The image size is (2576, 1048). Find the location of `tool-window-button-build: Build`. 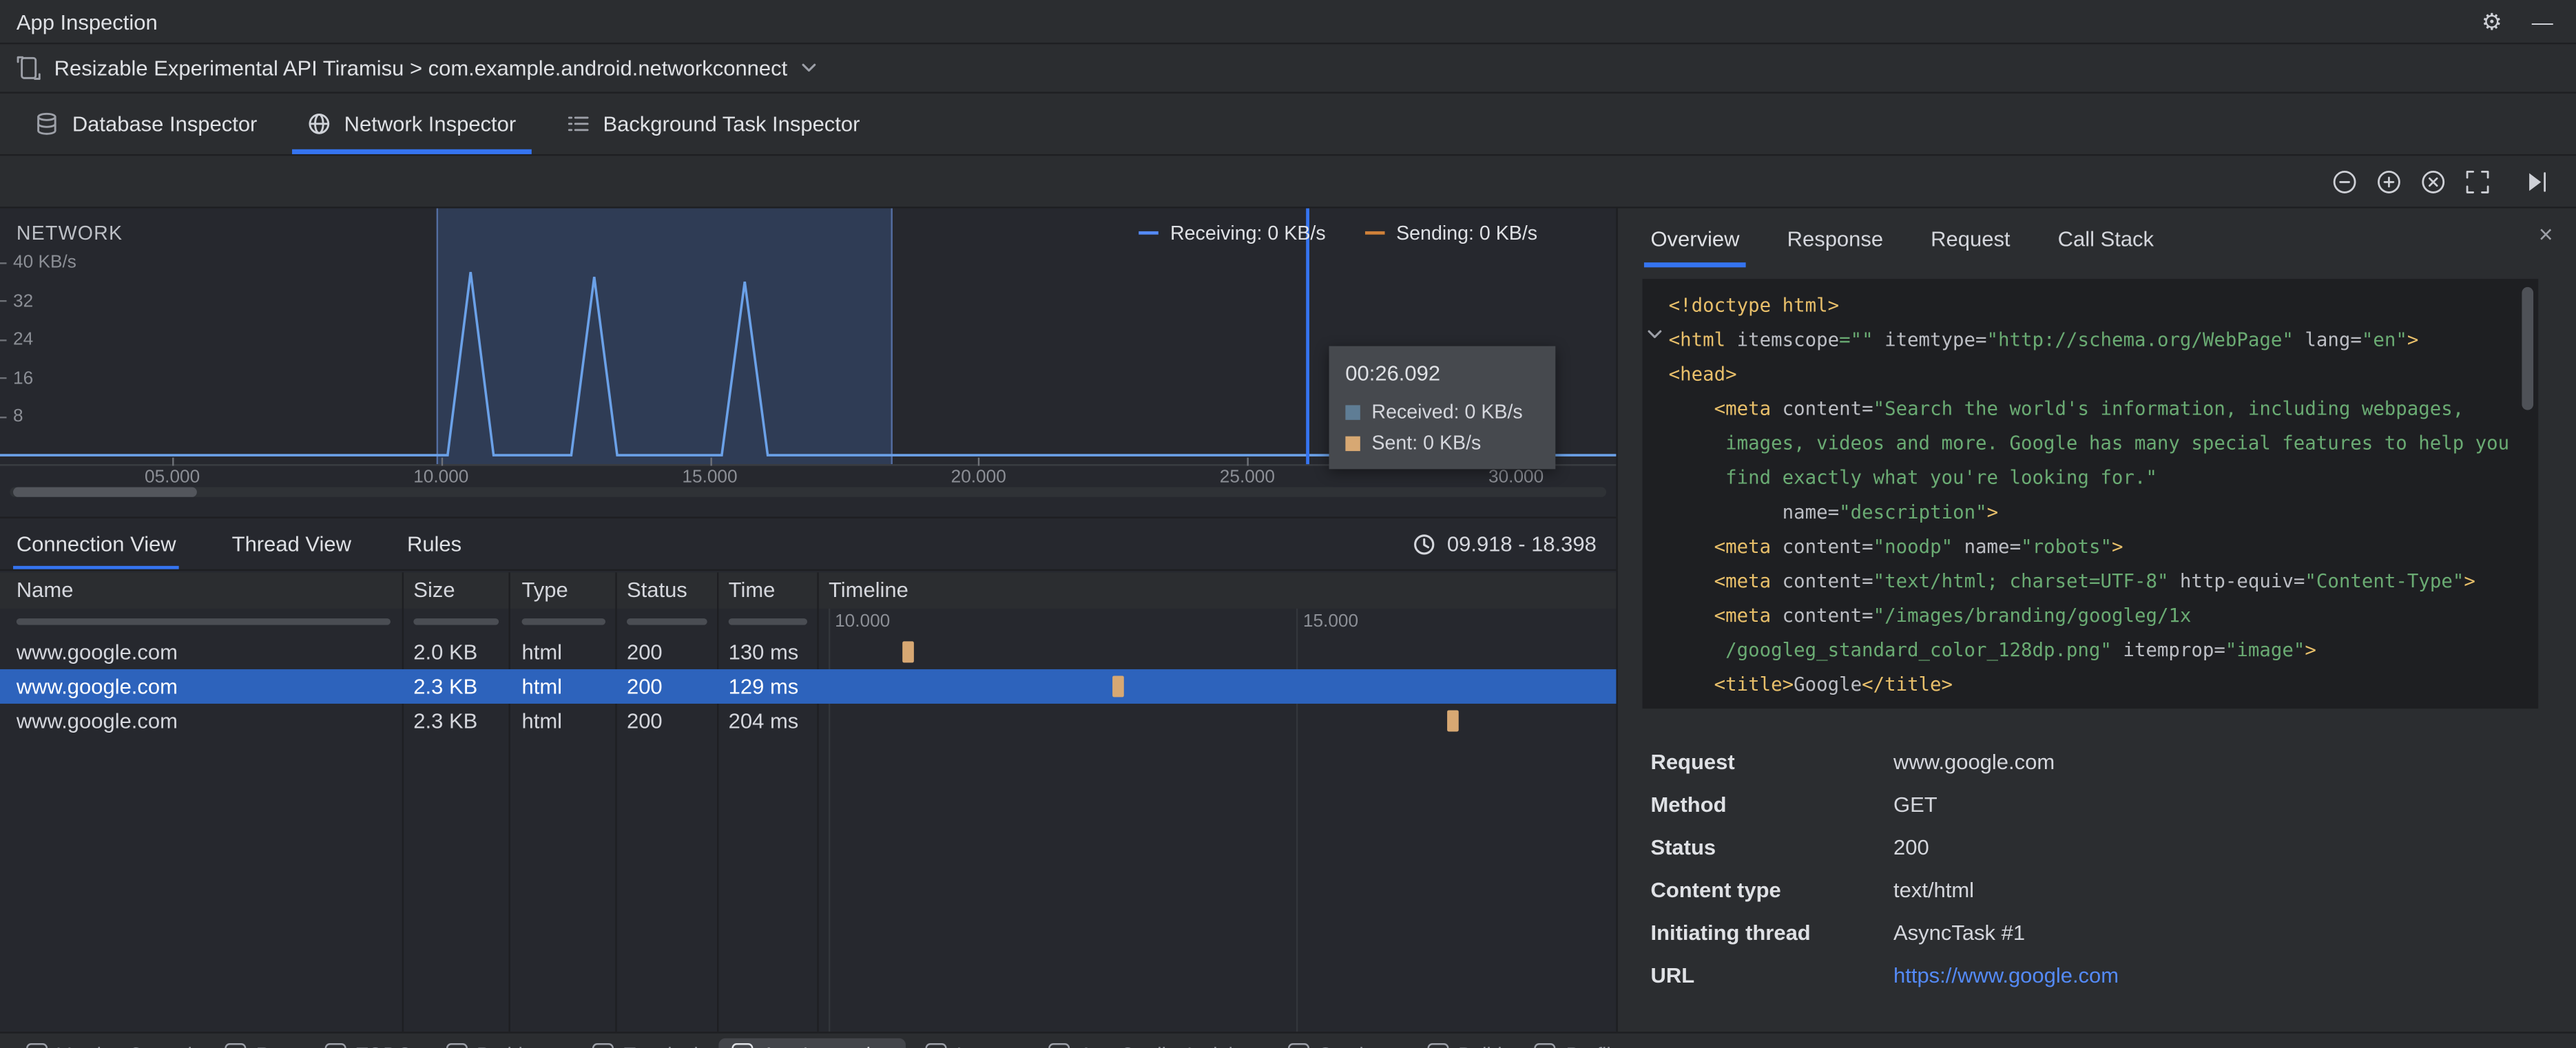

tool-window-button-build: Build is located at coordinates (1464, 1043).